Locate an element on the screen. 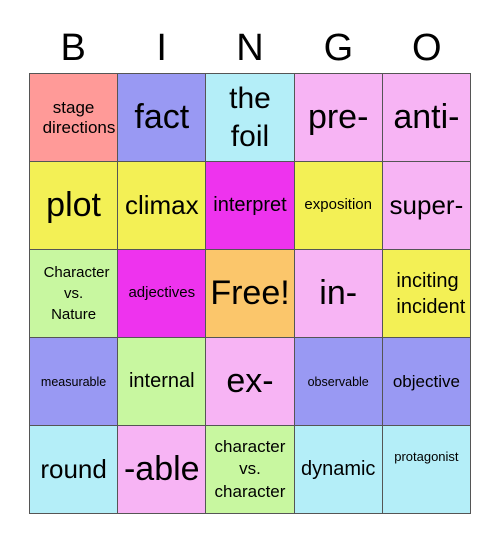  bingo-cell: fact is located at coordinates (162, 117).